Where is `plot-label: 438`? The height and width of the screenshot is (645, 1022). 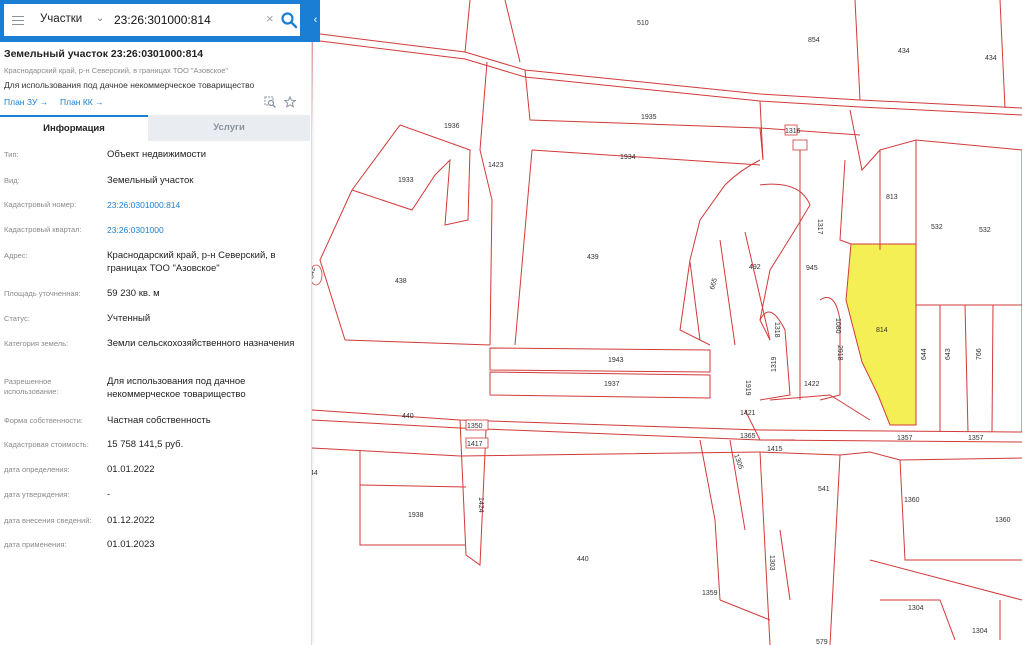 plot-label: 438 is located at coordinates (401, 281).